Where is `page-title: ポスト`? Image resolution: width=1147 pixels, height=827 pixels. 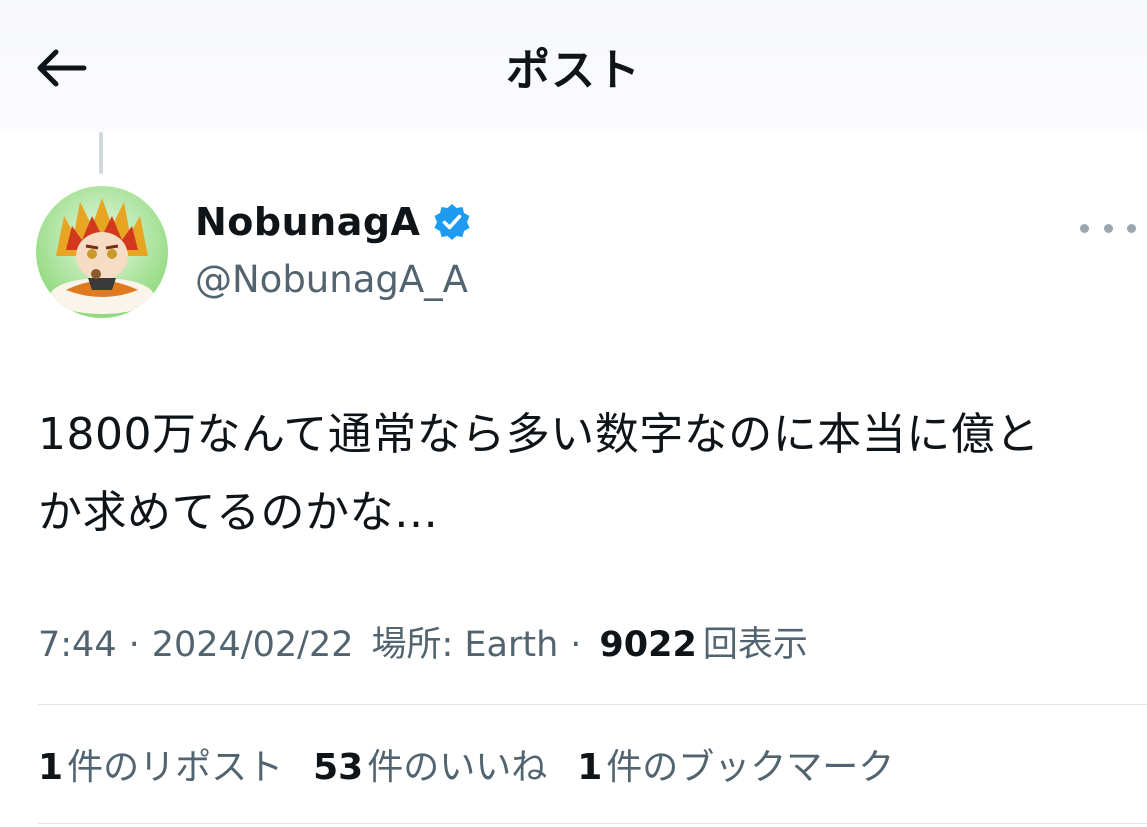 page-title: ポスト is located at coordinates (573, 70).